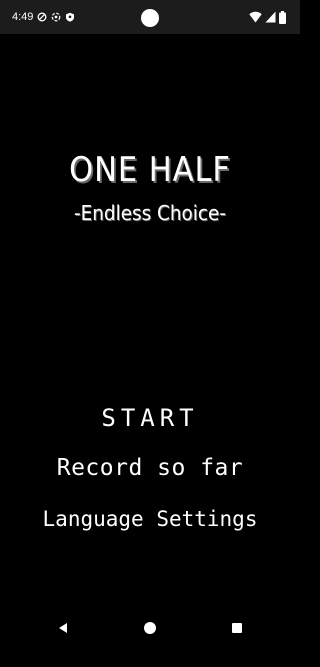 This screenshot has height=667, width=320. I want to click on home-button, so click(150, 628).